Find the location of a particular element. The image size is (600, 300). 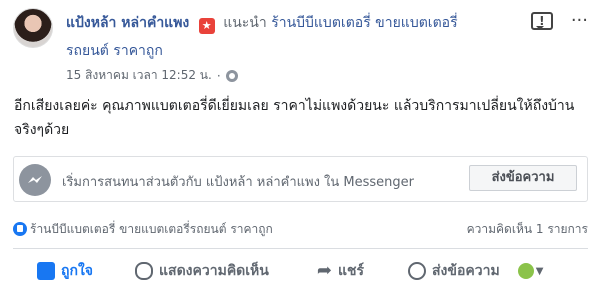

message-button: ส่งข้อความ is located at coordinates (454, 271).